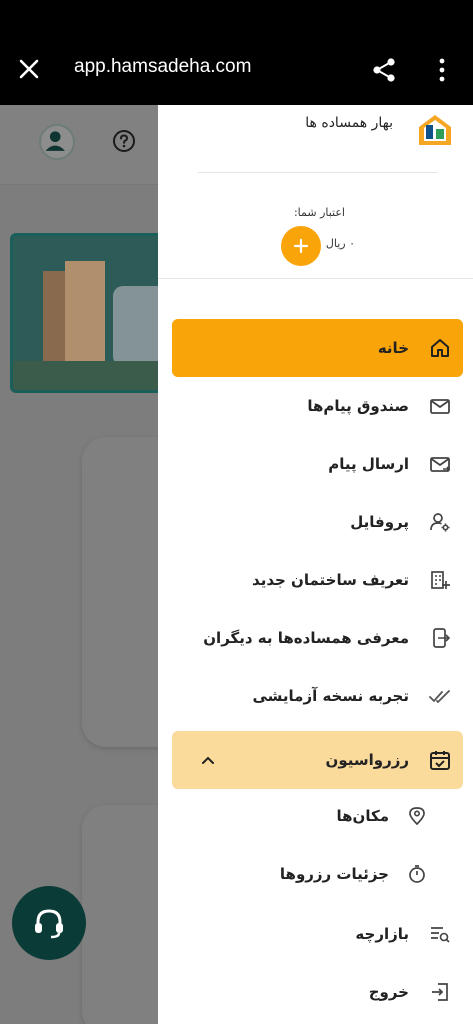 The width and height of the screenshot is (473, 1024). Describe the element at coordinates (435, 130) in the screenshot. I see `app-logo` at that location.